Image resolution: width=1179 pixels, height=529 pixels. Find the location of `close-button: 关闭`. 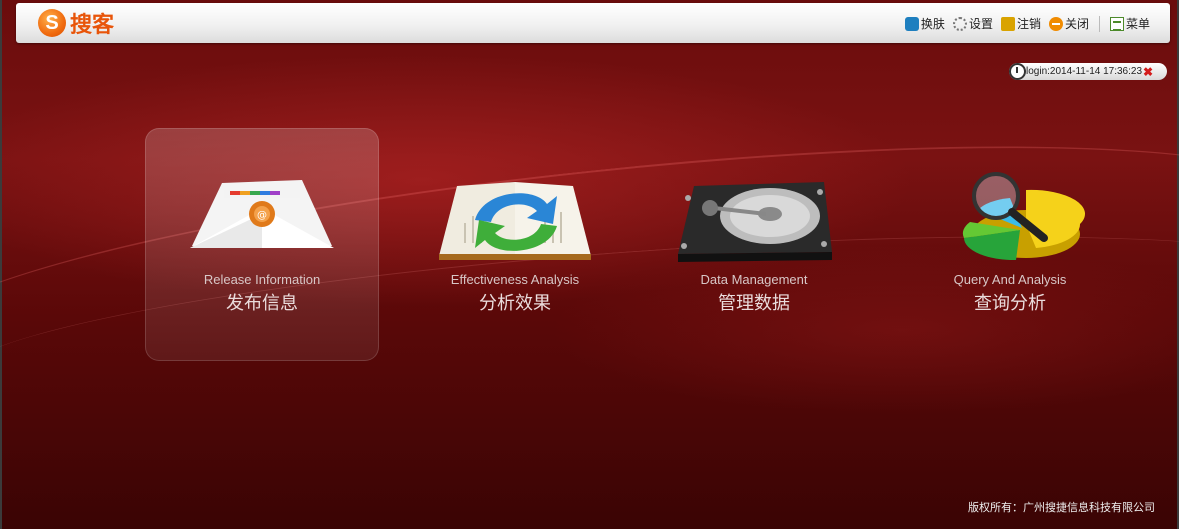

close-button: 关闭 is located at coordinates (1068, 23).